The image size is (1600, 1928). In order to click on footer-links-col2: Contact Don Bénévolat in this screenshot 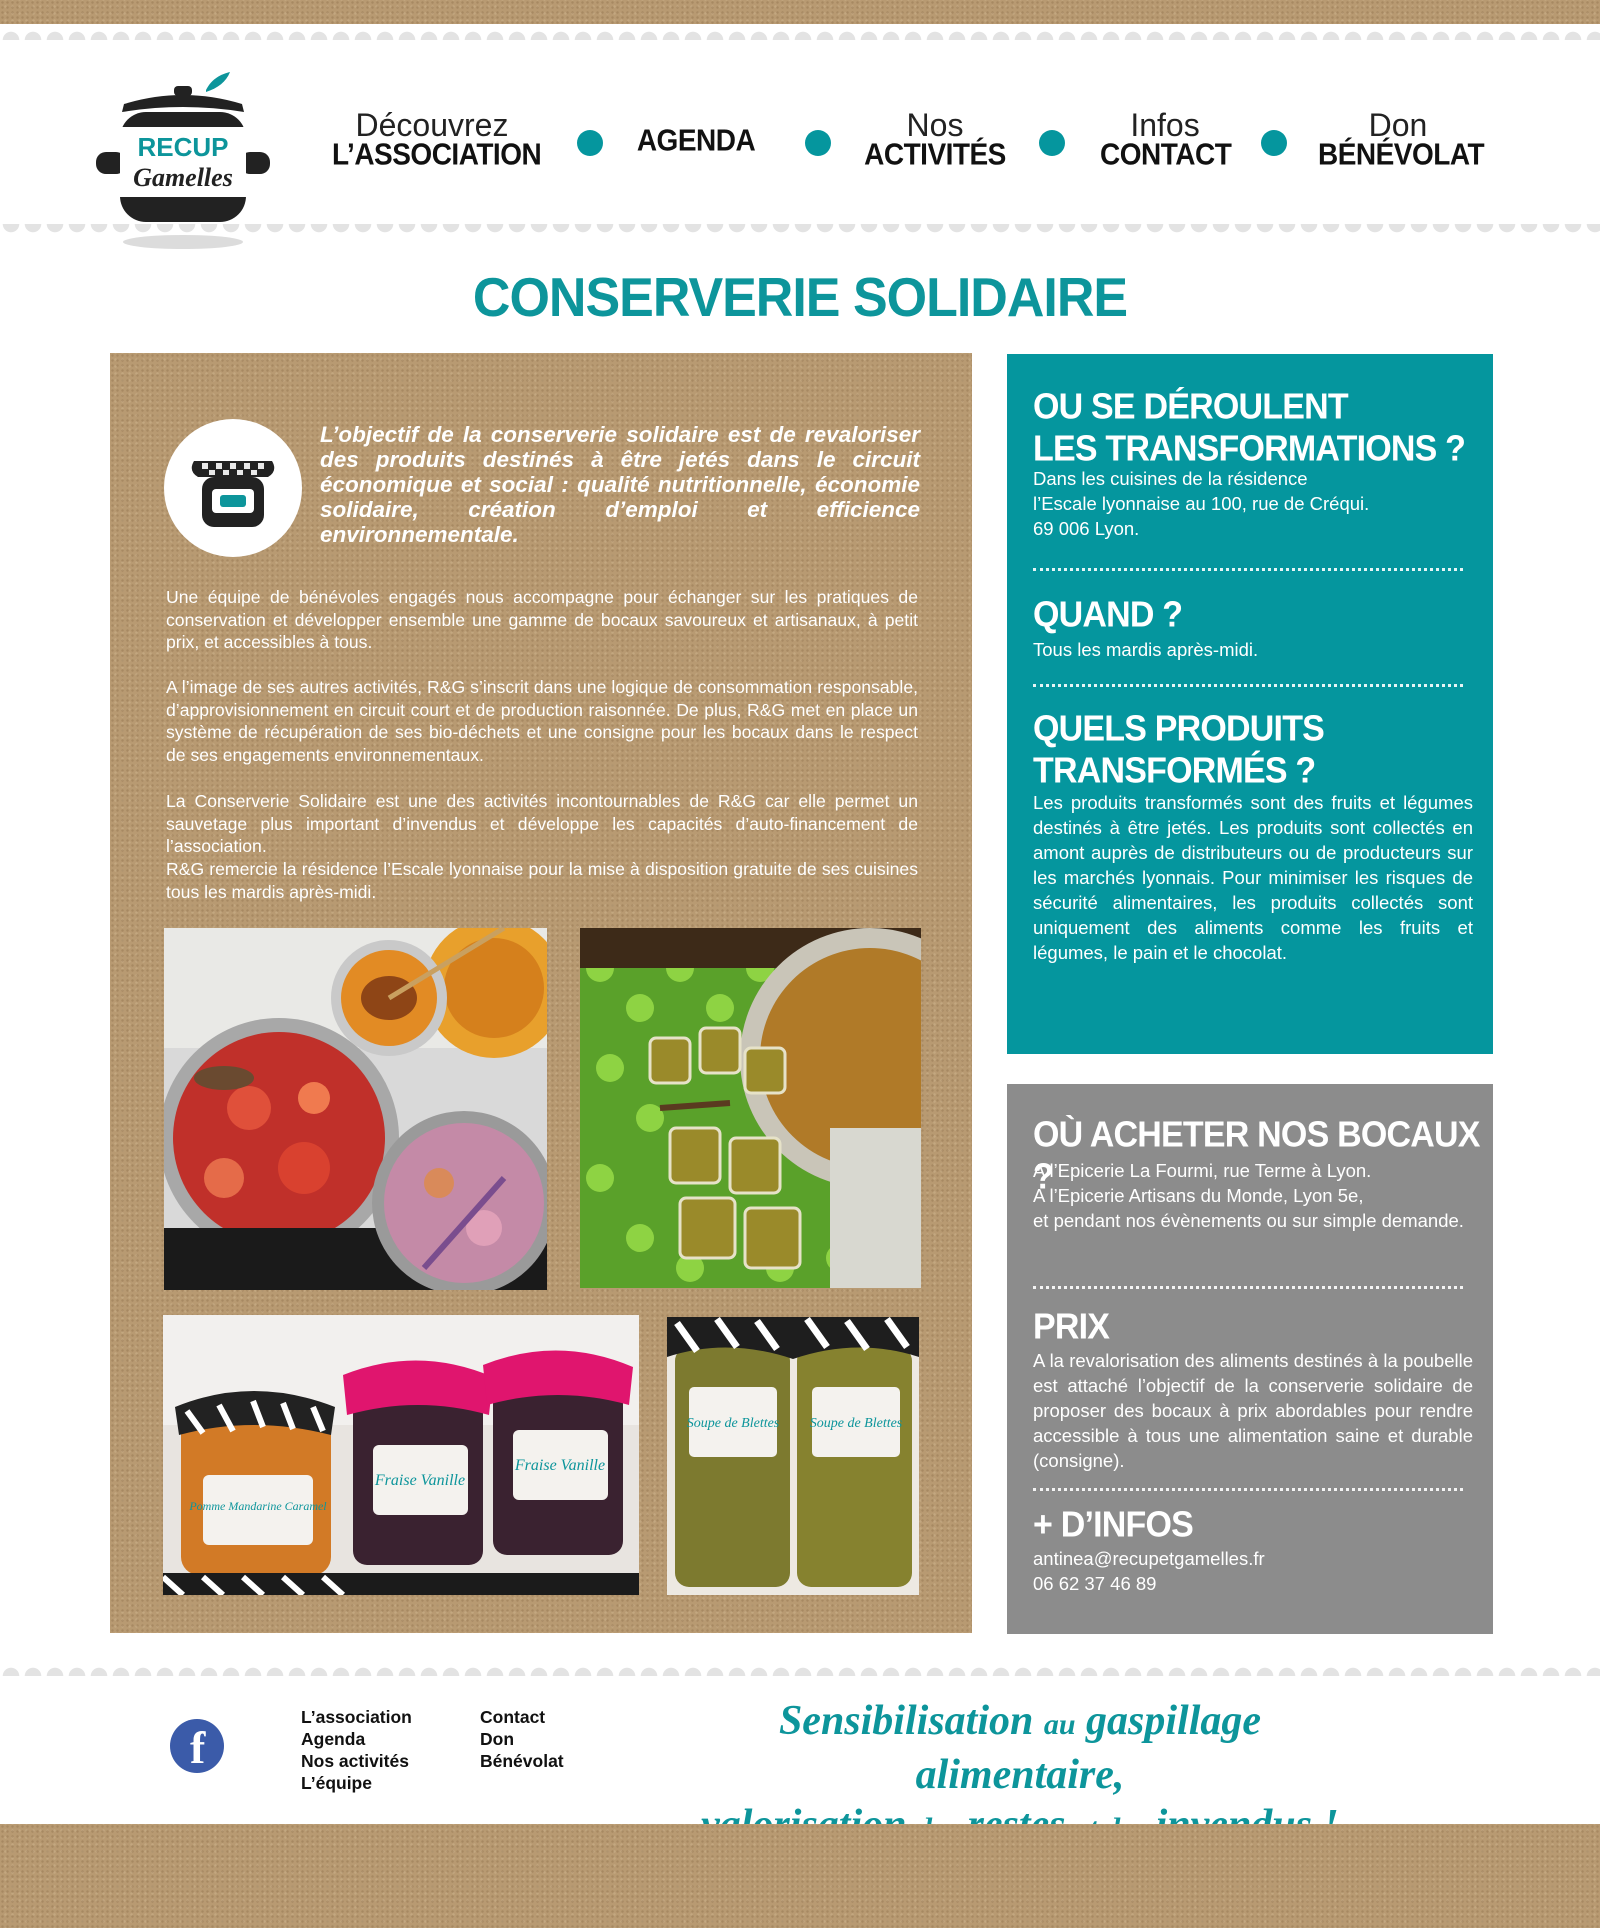, I will do `click(522, 1739)`.